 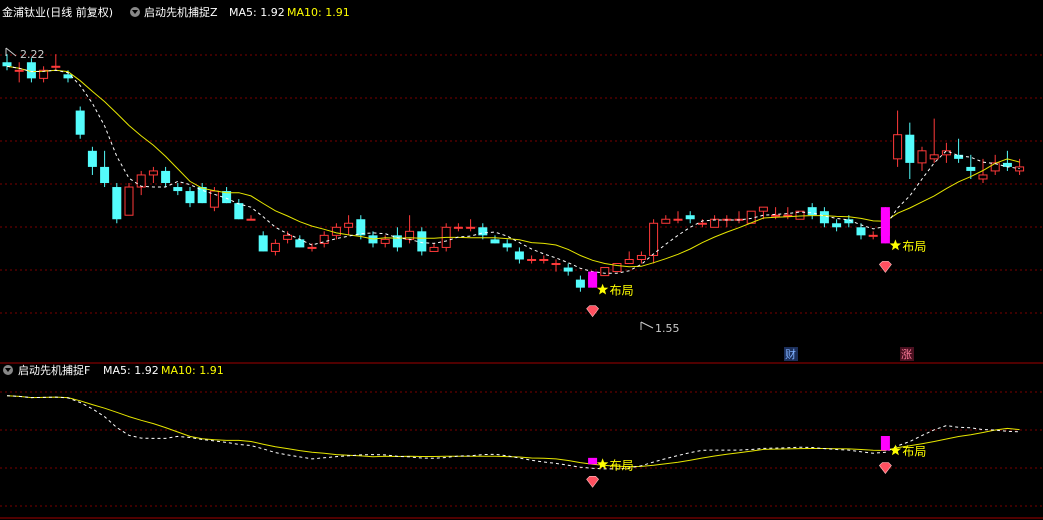 What do you see at coordinates (181, 12) in the screenshot?
I see `indicator-name: 启动先机捕捉Z` at bounding box center [181, 12].